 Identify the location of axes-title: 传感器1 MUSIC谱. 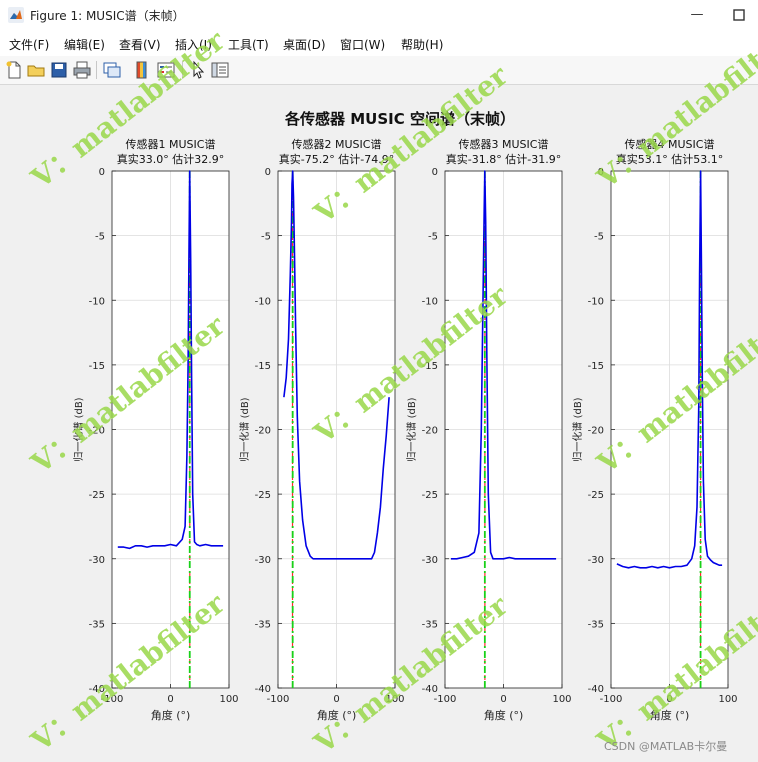
(171, 144).